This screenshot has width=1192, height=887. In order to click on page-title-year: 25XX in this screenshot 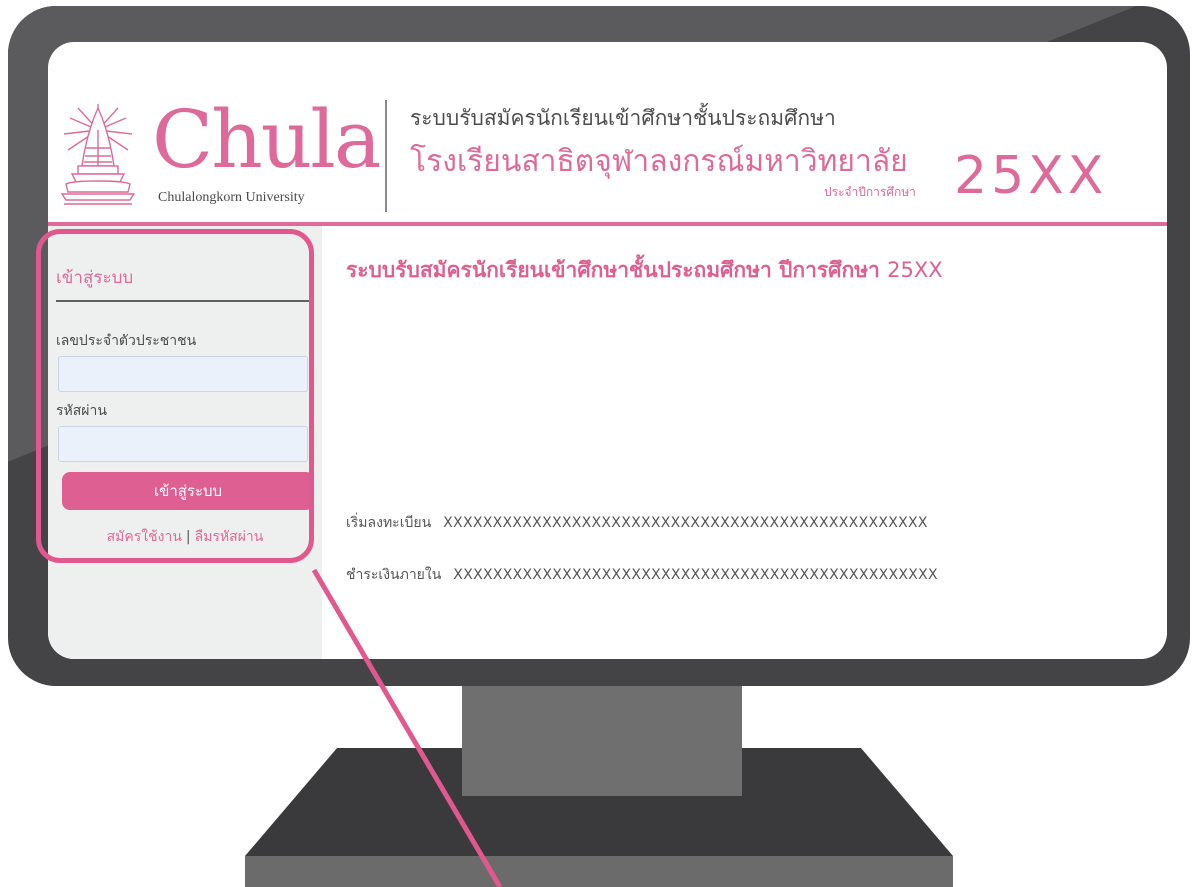, I will do `click(915, 270)`.